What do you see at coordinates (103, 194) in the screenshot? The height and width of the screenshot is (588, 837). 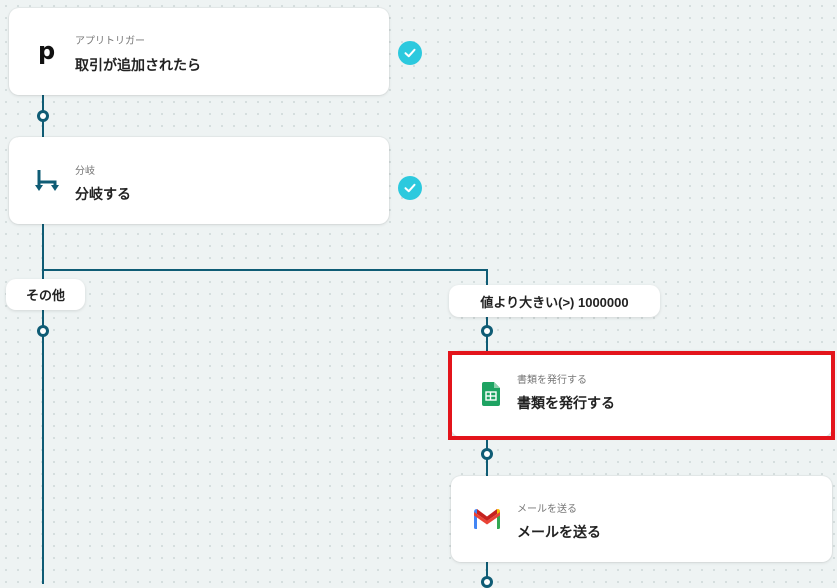 I see `step-title: 分岐する` at bounding box center [103, 194].